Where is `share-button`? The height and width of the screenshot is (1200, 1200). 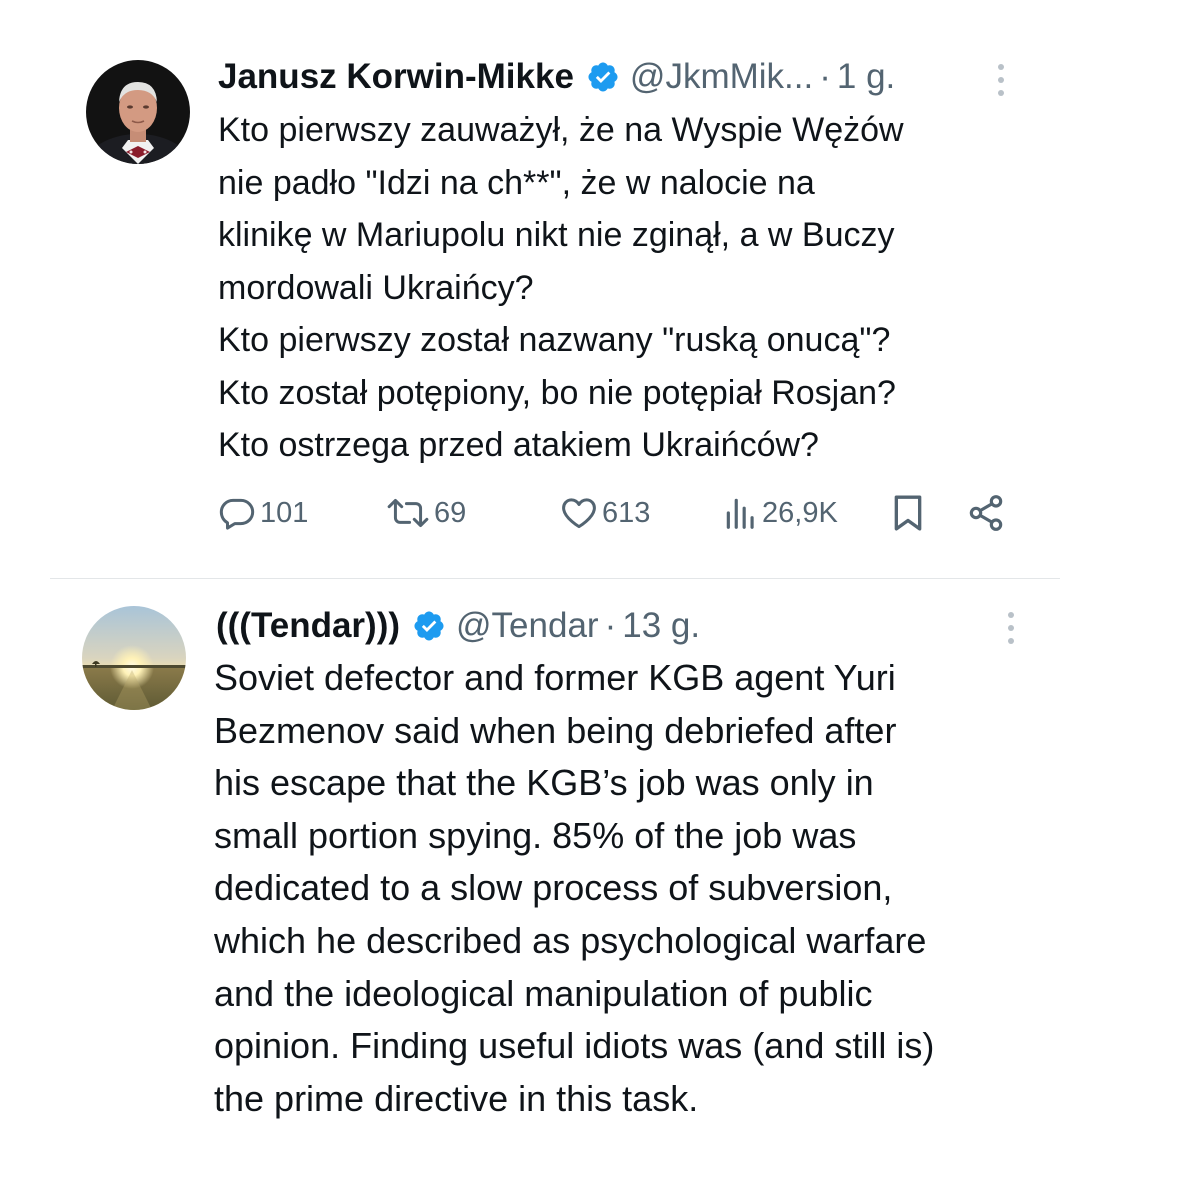
share-button is located at coordinates (986, 513).